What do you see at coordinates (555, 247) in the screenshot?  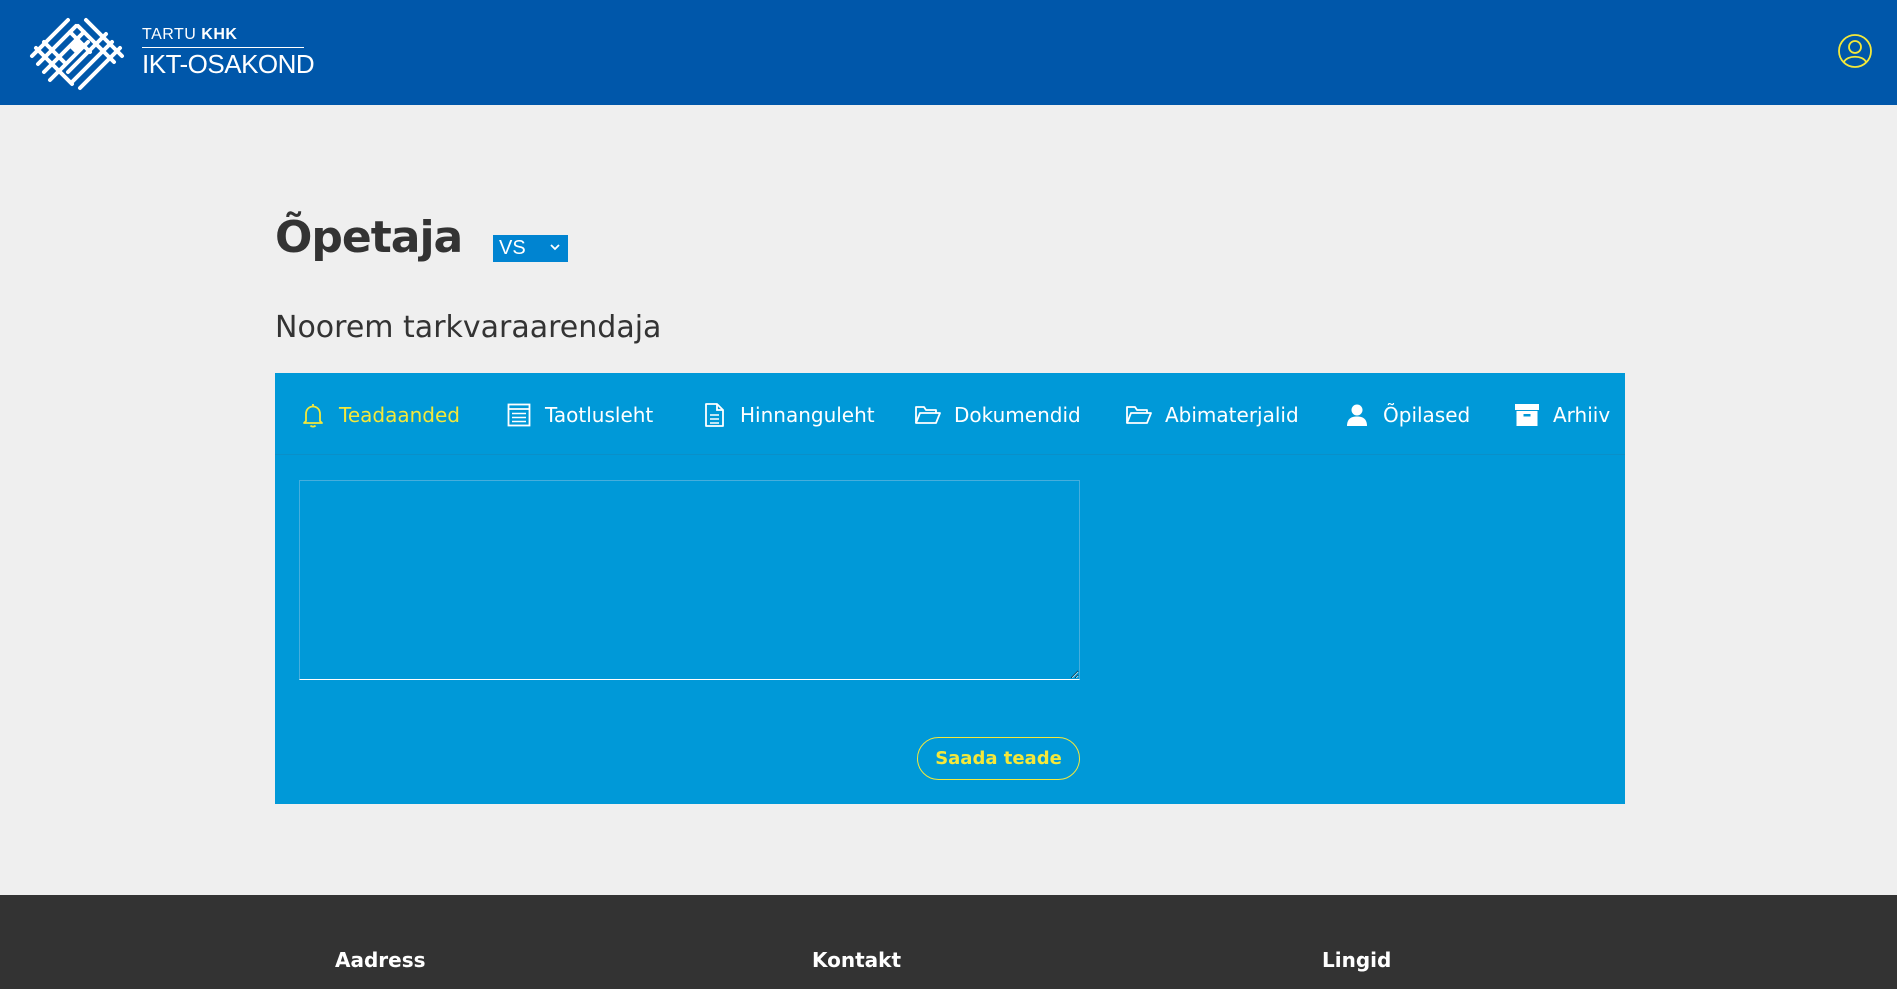 I see `chevron-down-icon` at bounding box center [555, 247].